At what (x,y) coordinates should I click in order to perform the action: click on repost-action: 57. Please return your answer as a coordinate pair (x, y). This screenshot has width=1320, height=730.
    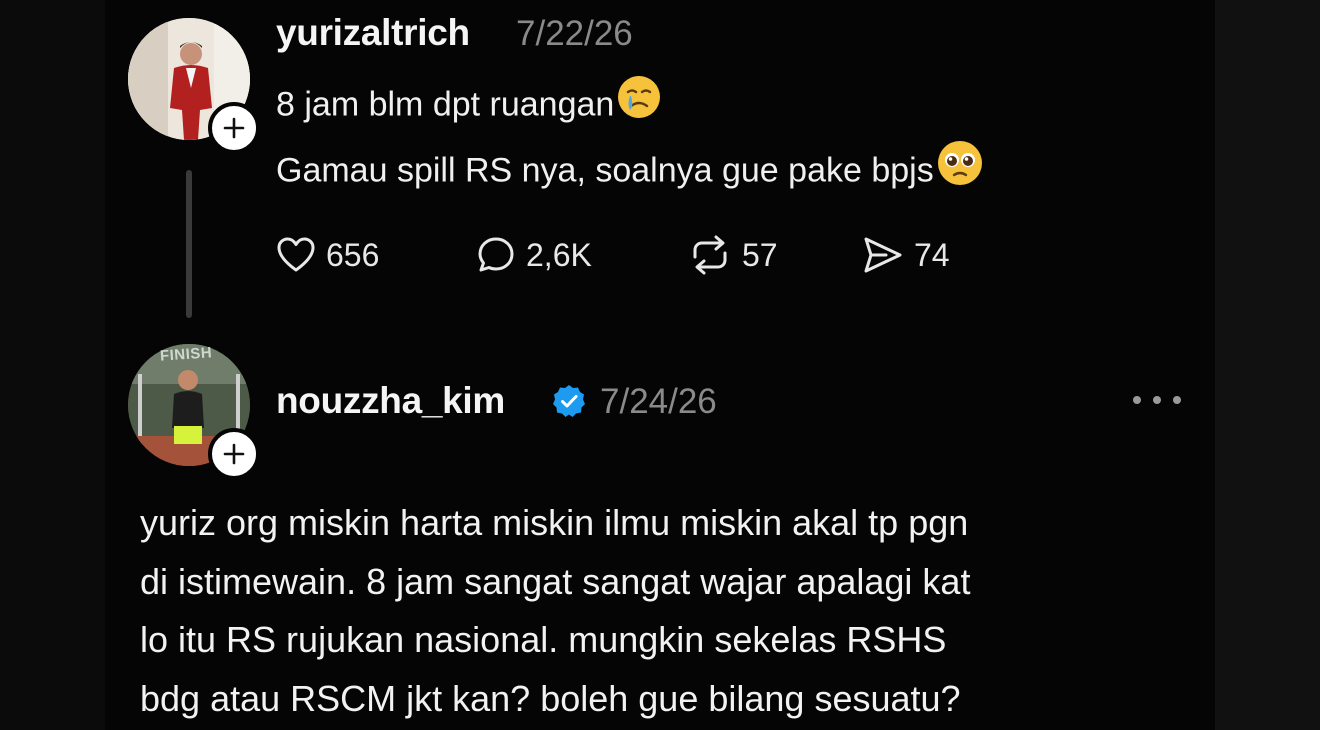
    Looking at the image, I should click on (775, 255).